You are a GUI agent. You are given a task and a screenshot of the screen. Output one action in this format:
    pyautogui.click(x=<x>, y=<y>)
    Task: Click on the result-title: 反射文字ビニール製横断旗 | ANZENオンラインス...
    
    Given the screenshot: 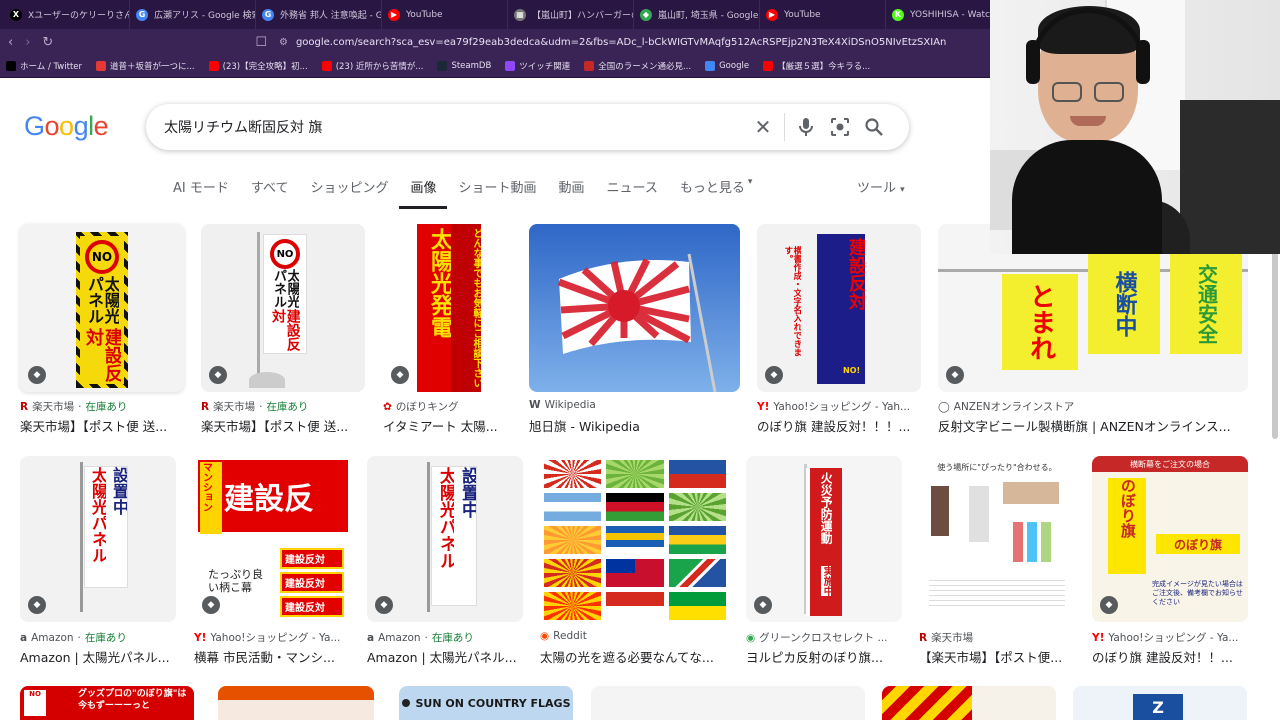 What is the action you would take?
    pyautogui.click(x=1088, y=425)
    